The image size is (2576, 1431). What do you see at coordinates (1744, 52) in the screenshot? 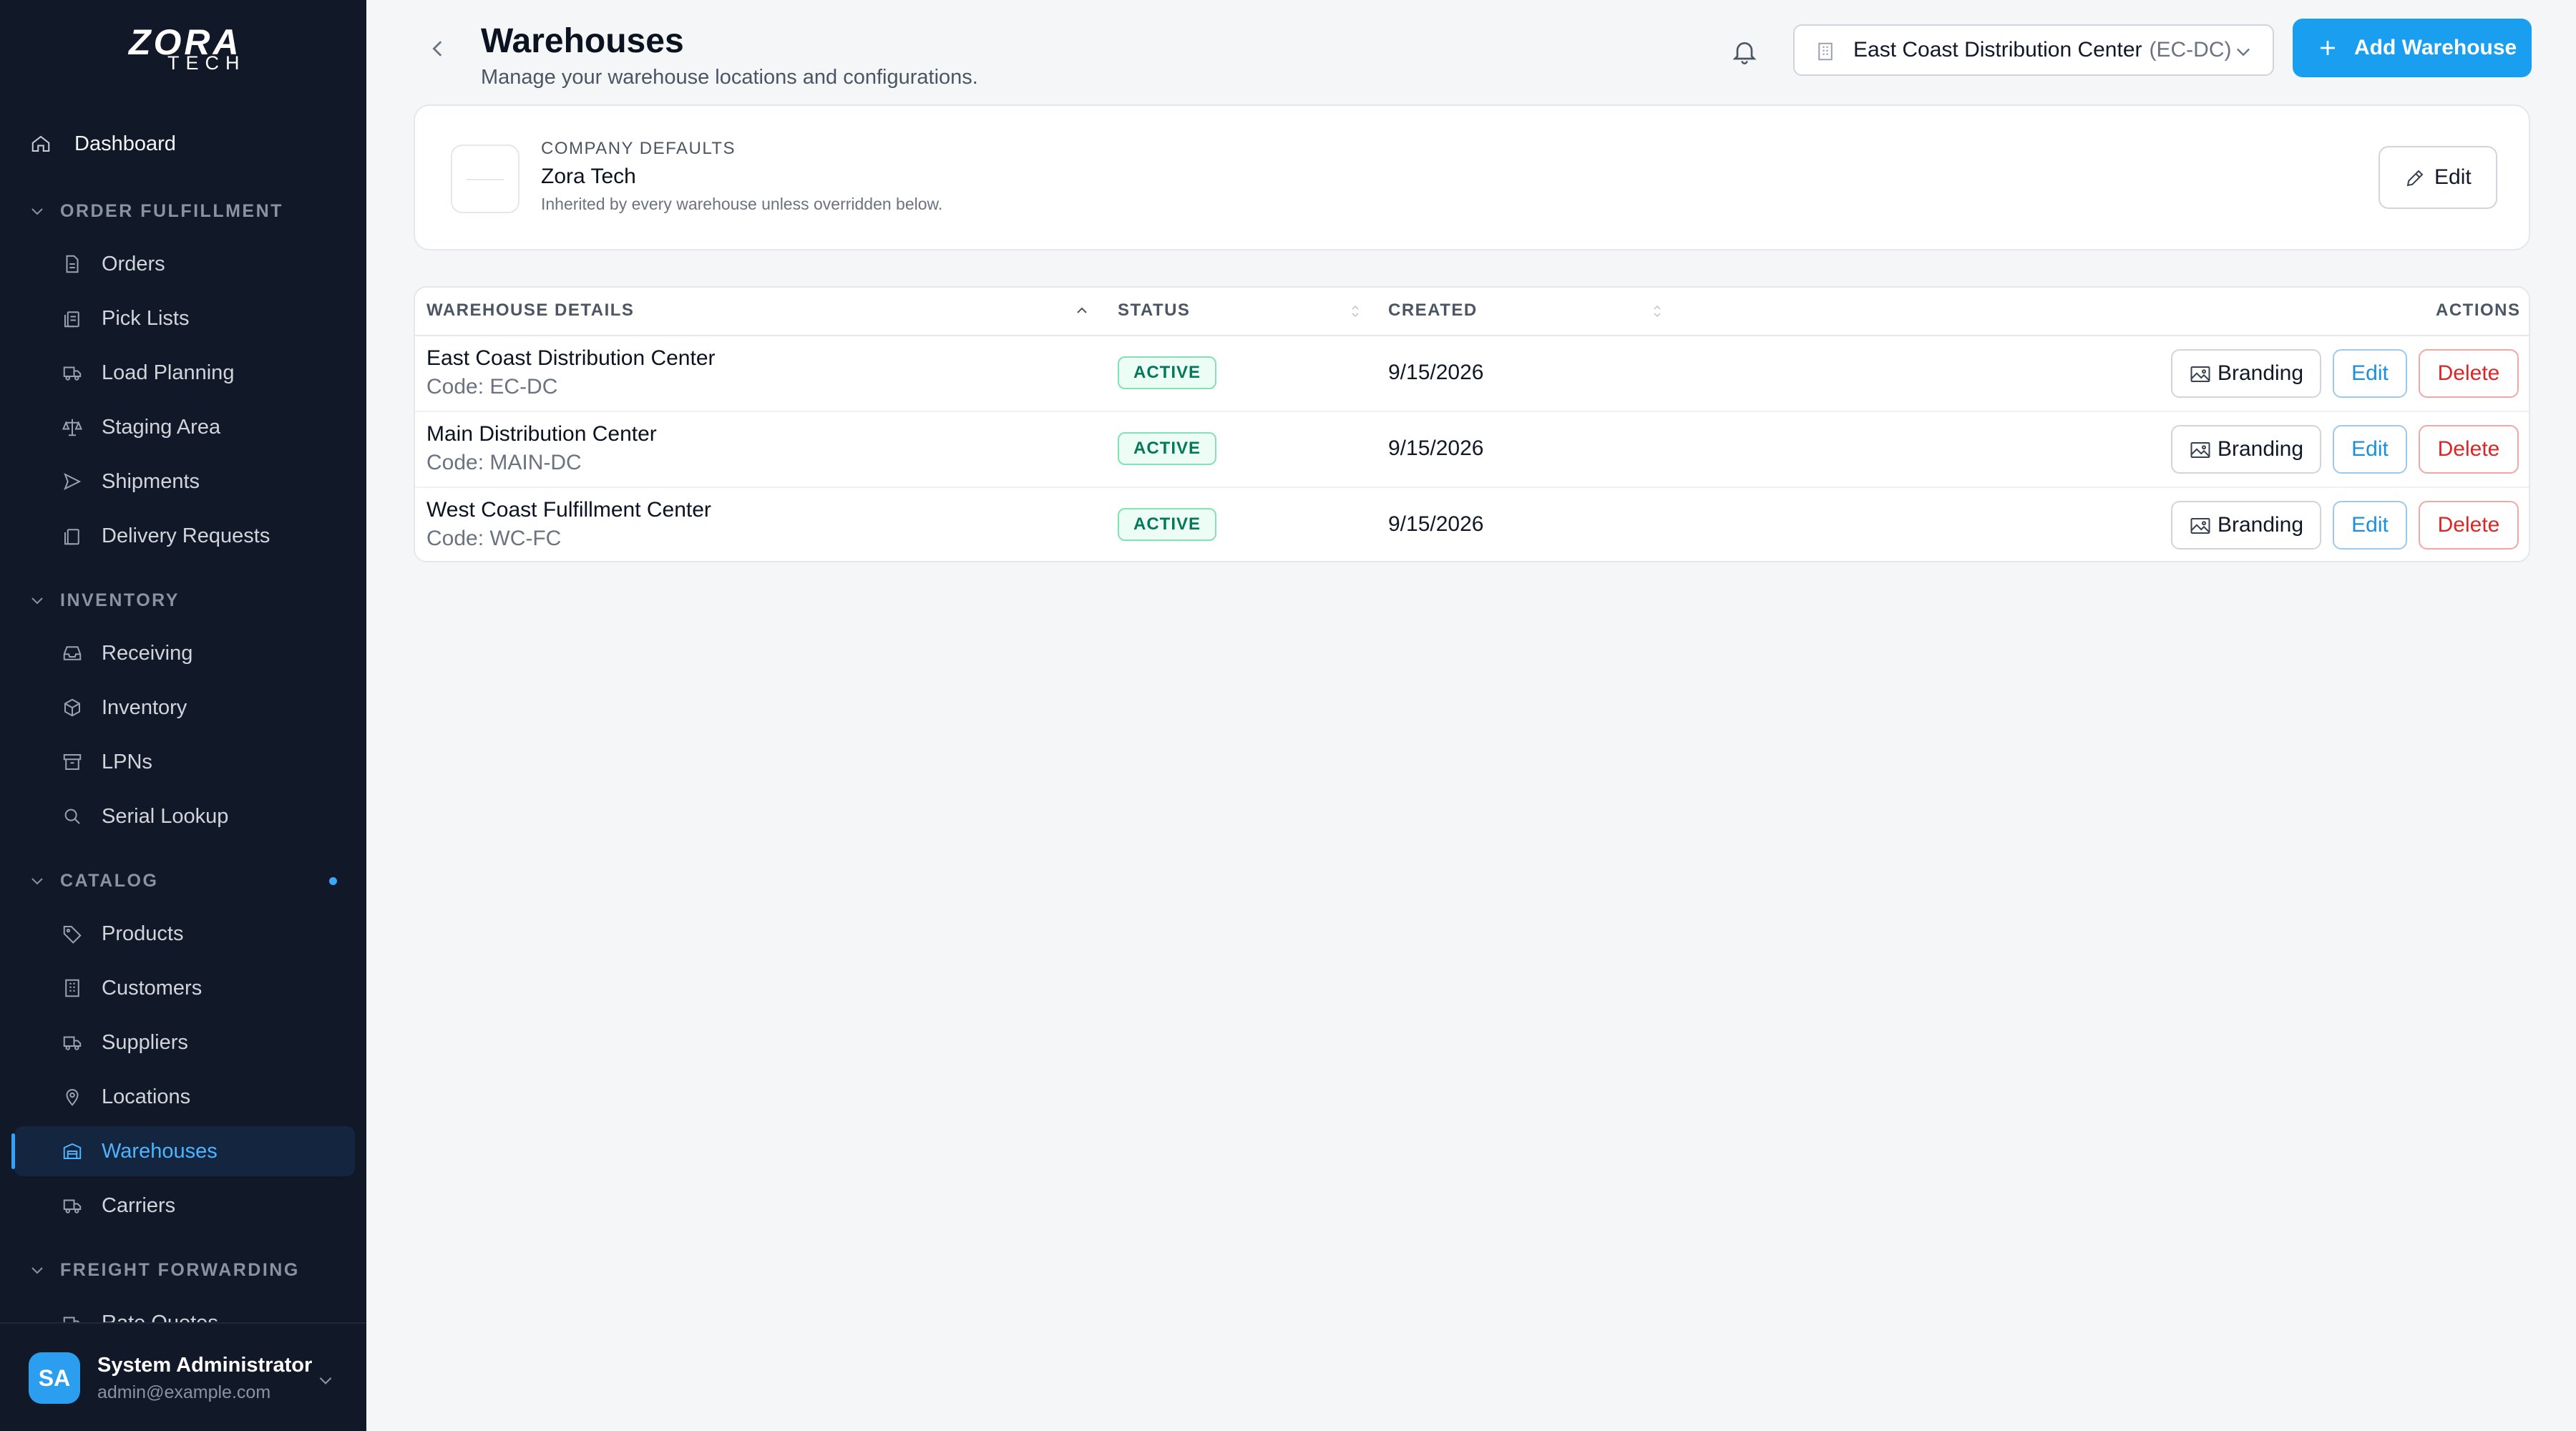
I see `bell-icon` at bounding box center [1744, 52].